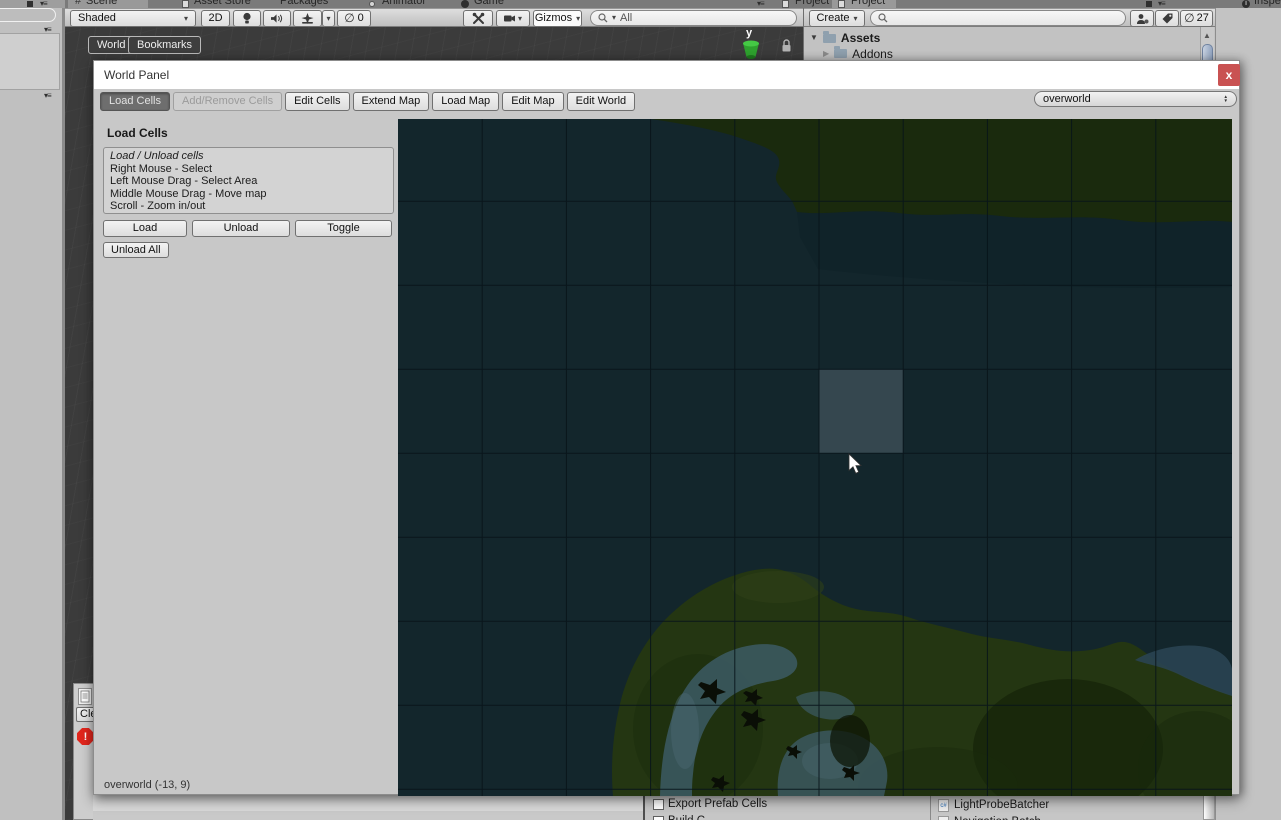 Image resolution: width=1281 pixels, height=820 pixels. I want to click on tab-load-map: Load Map, so click(466, 101).